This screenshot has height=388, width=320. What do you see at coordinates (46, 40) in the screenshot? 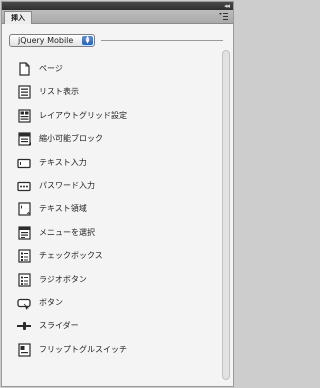
I see `category-dropdown-value: jQuery Mobile` at bounding box center [46, 40].